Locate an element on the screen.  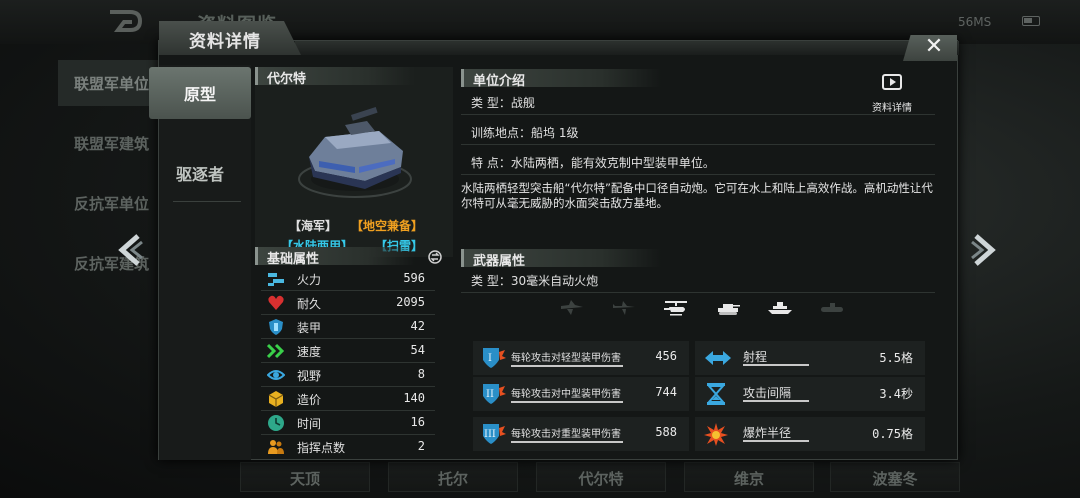
eye-icon is located at coordinates (276, 375).